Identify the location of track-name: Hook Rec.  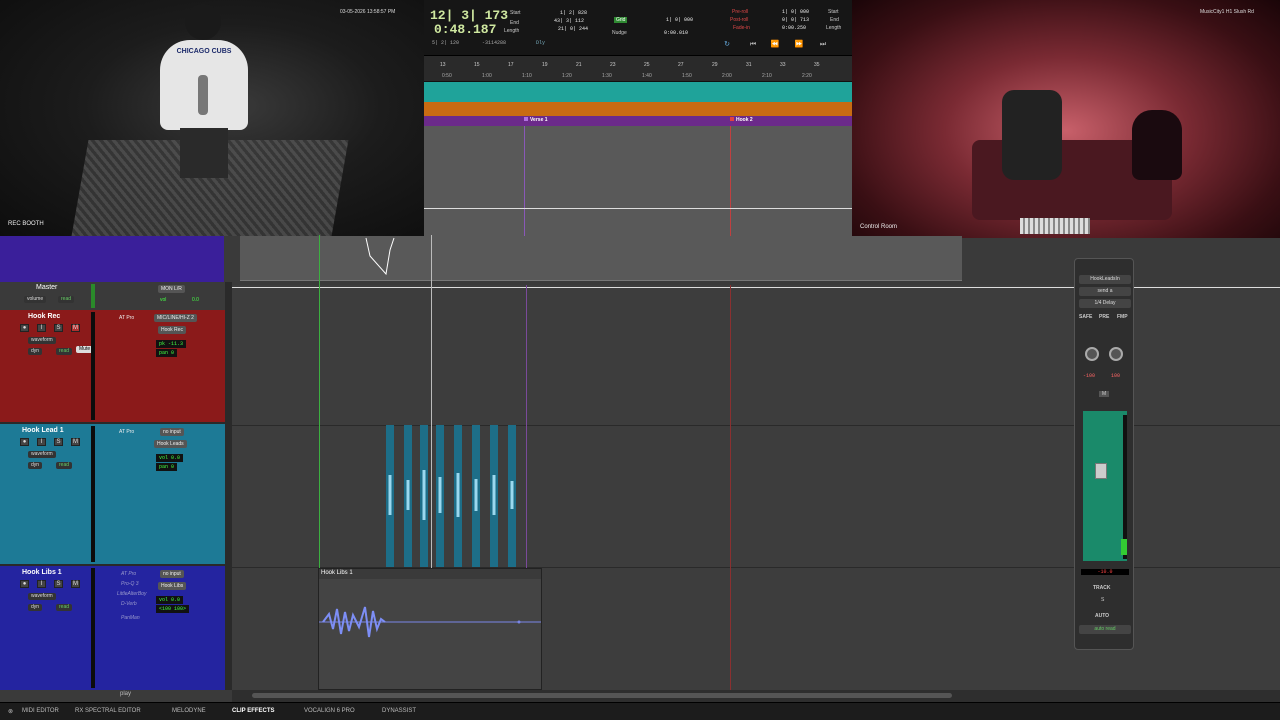
(44, 316).